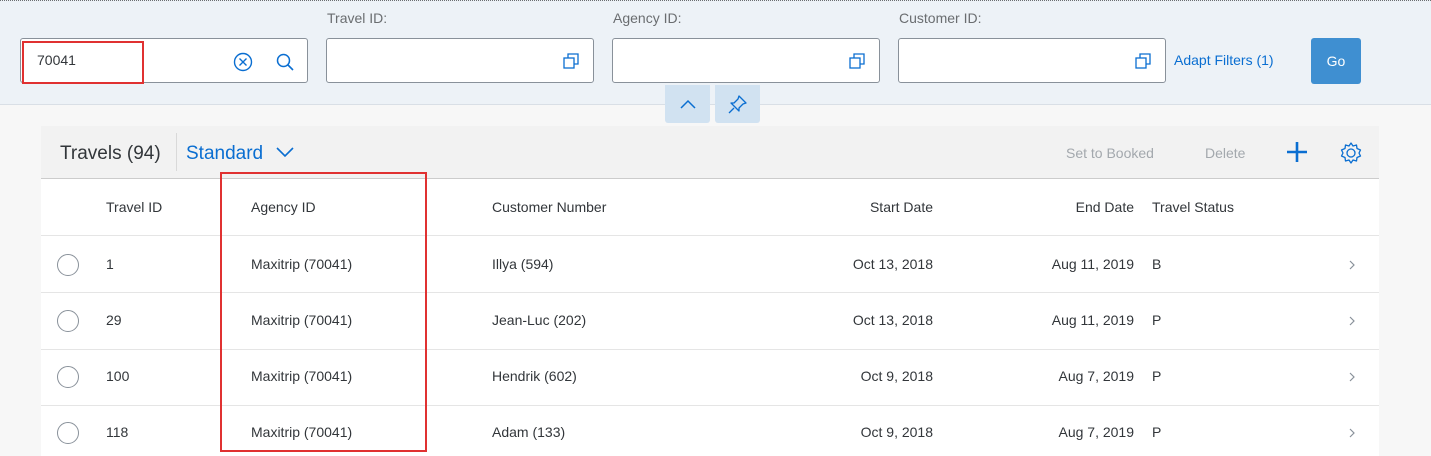 The width and height of the screenshot is (1431, 456). Describe the element at coordinates (1297, 152) in the screenshot. I see `add-icon` at that location.